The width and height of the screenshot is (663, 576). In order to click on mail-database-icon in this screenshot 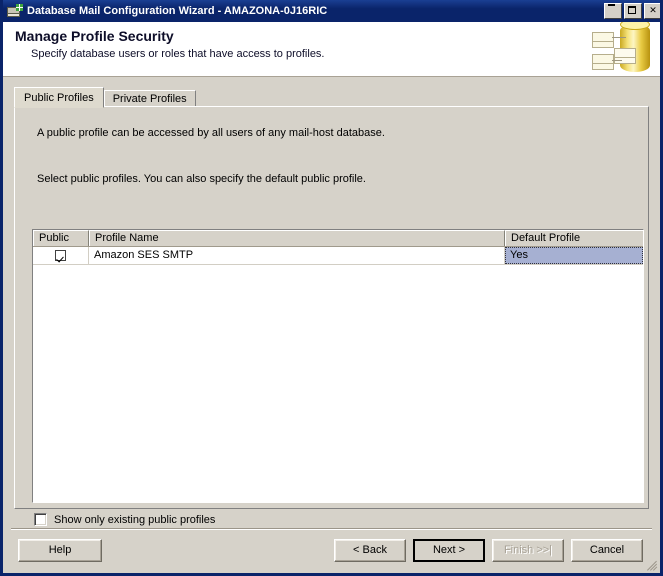, I will do `click(15, 11)`.